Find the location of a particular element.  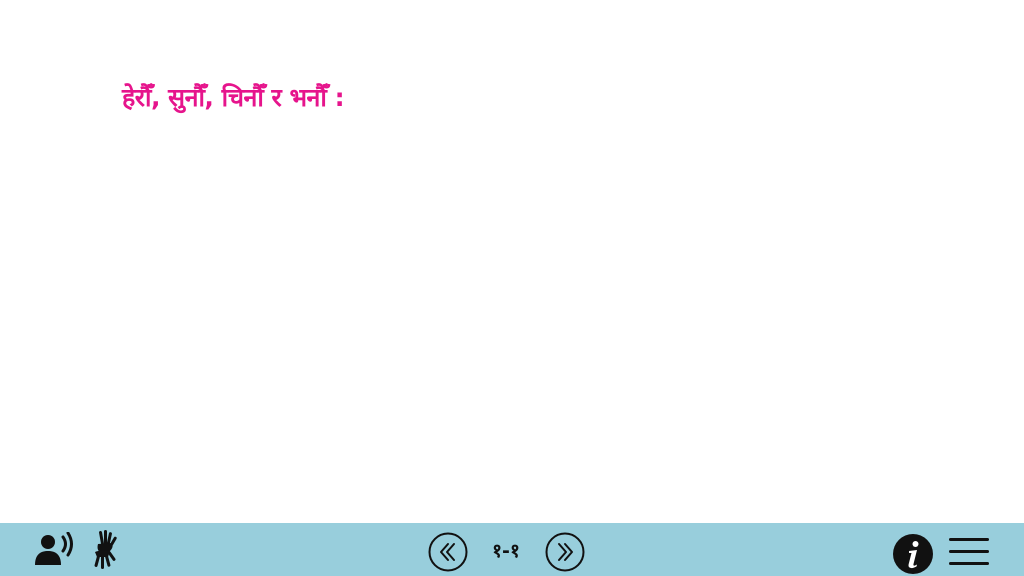

audio-button is located at coordinates (55, 550).